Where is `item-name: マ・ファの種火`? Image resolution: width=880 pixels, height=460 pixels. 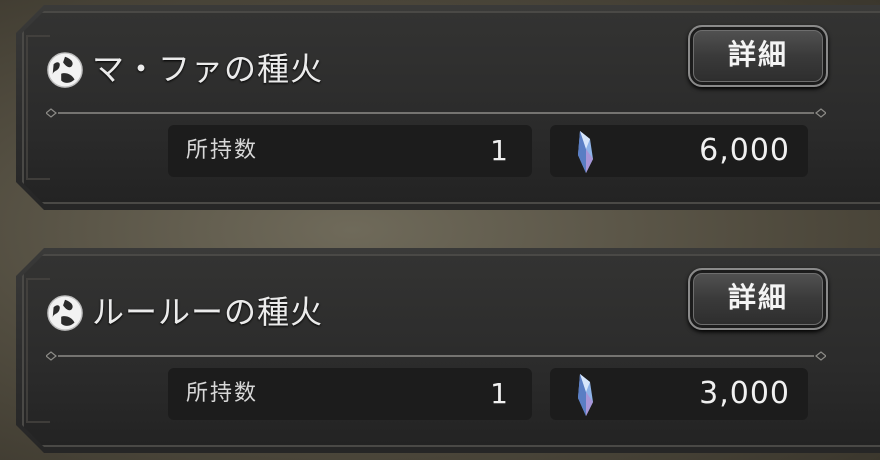 item-name: マ・ファの種火 is located at coordinates (208, 69).